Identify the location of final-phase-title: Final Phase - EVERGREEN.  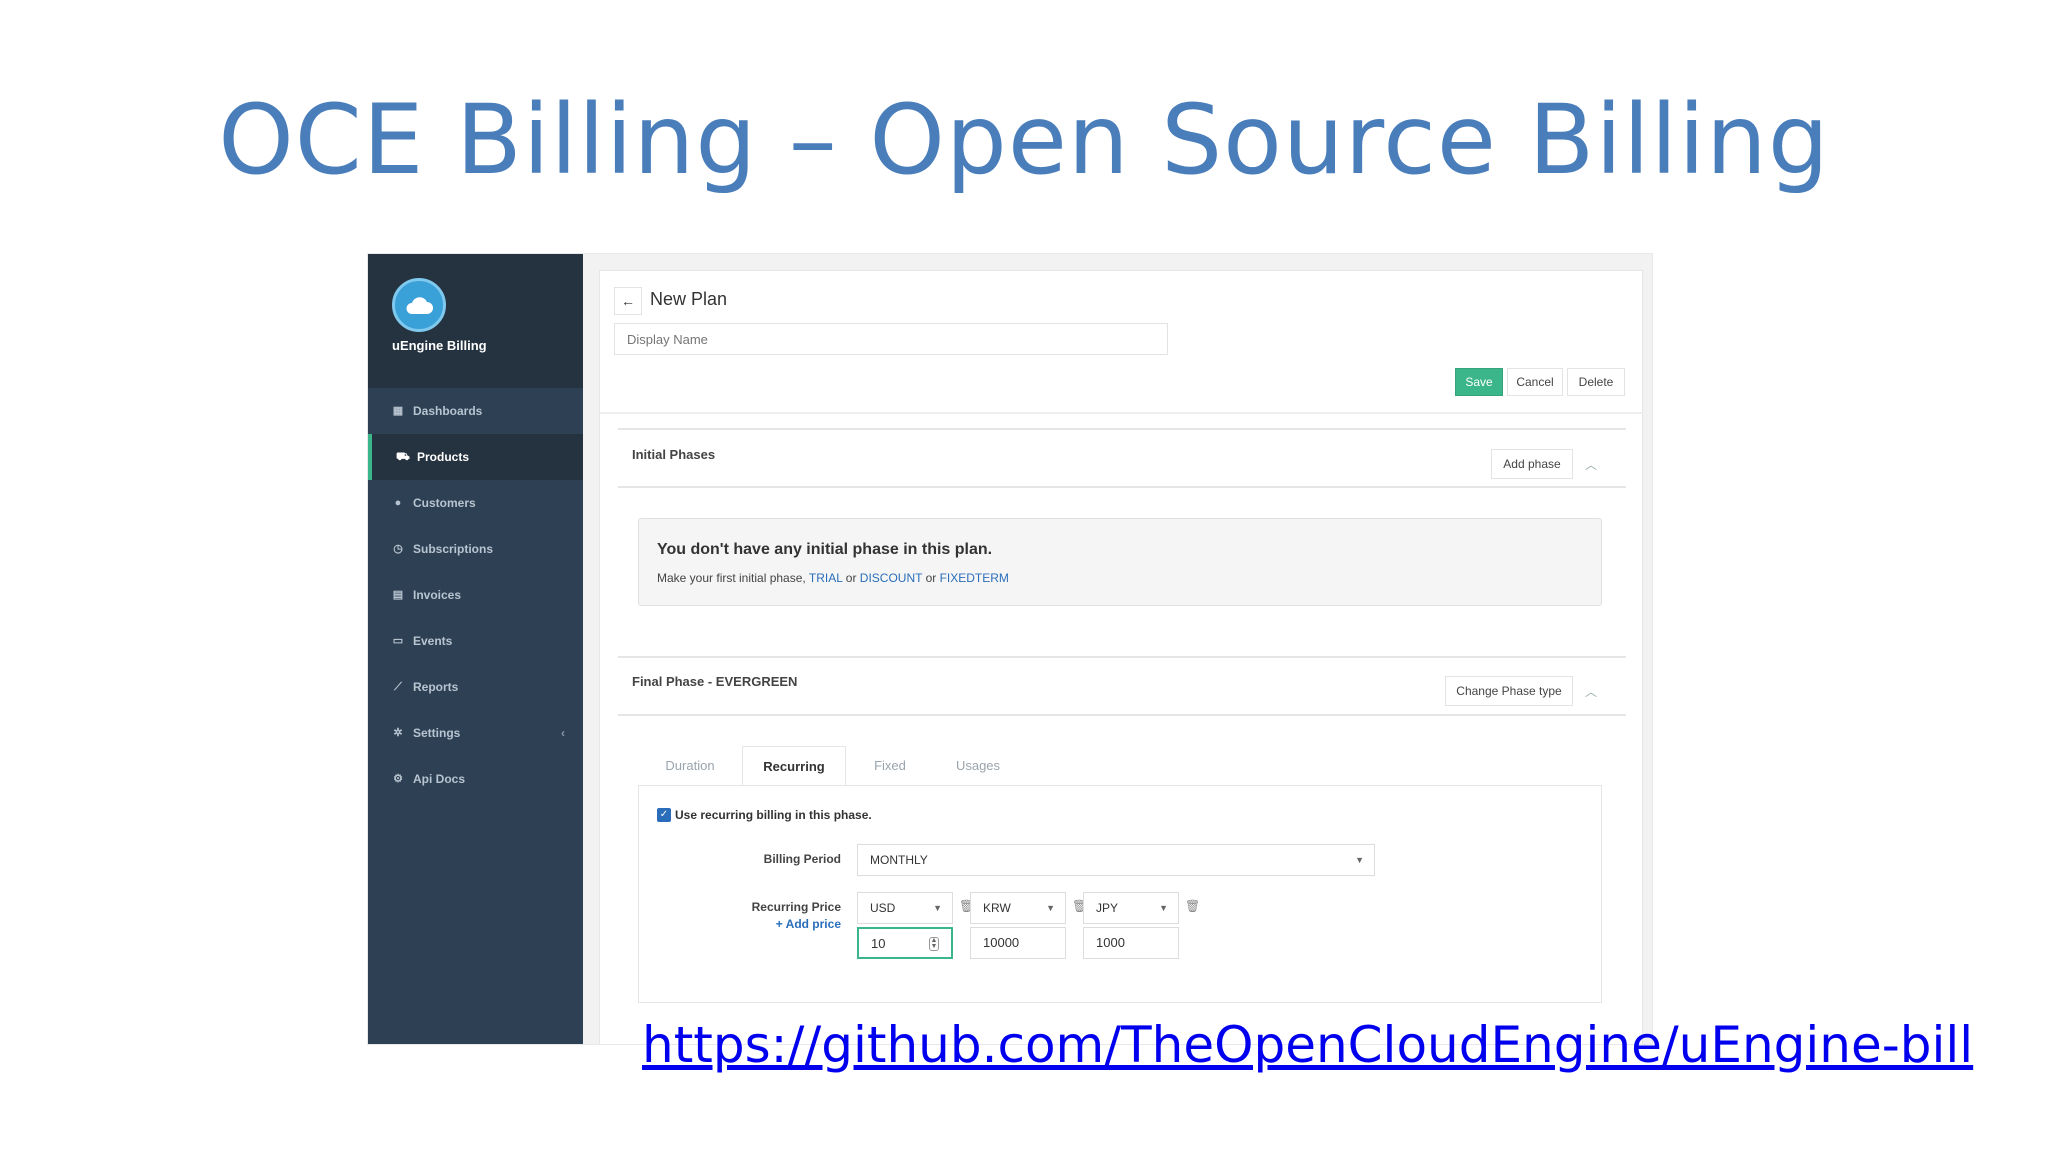
(715, 681).